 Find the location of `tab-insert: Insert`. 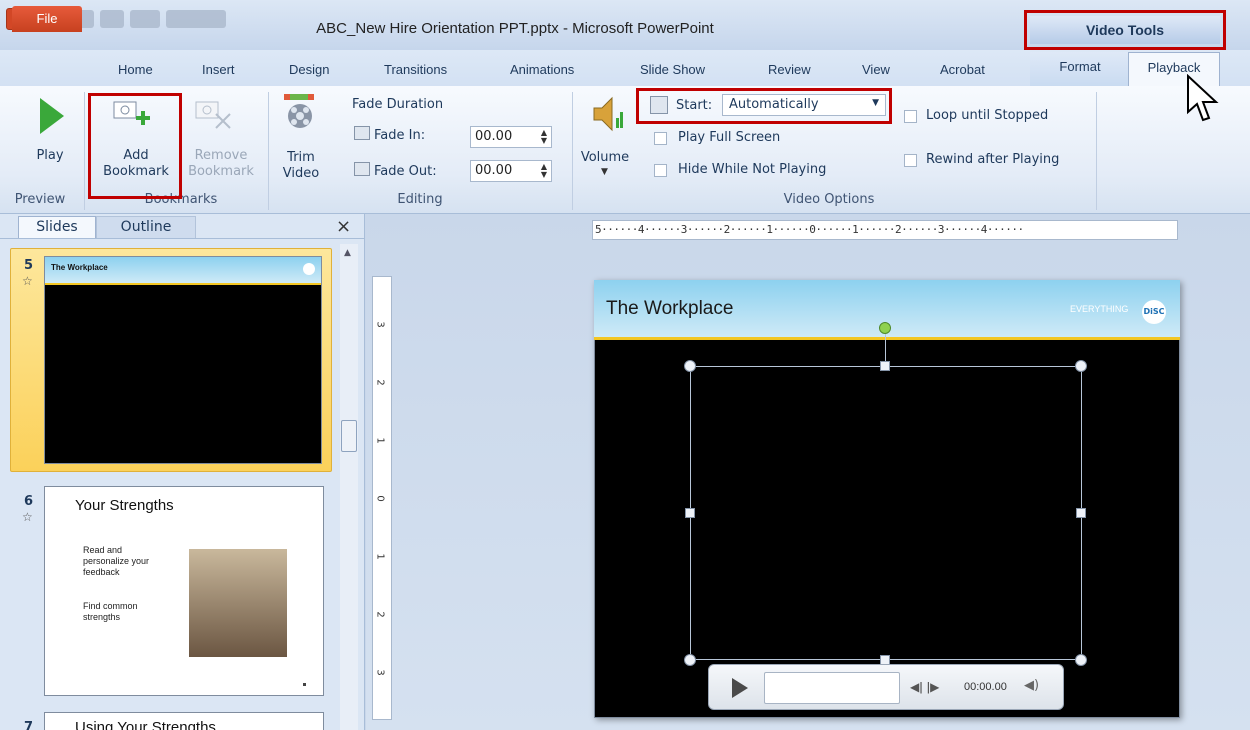

tab-insert: Insert is located at coordinates (218, 69).